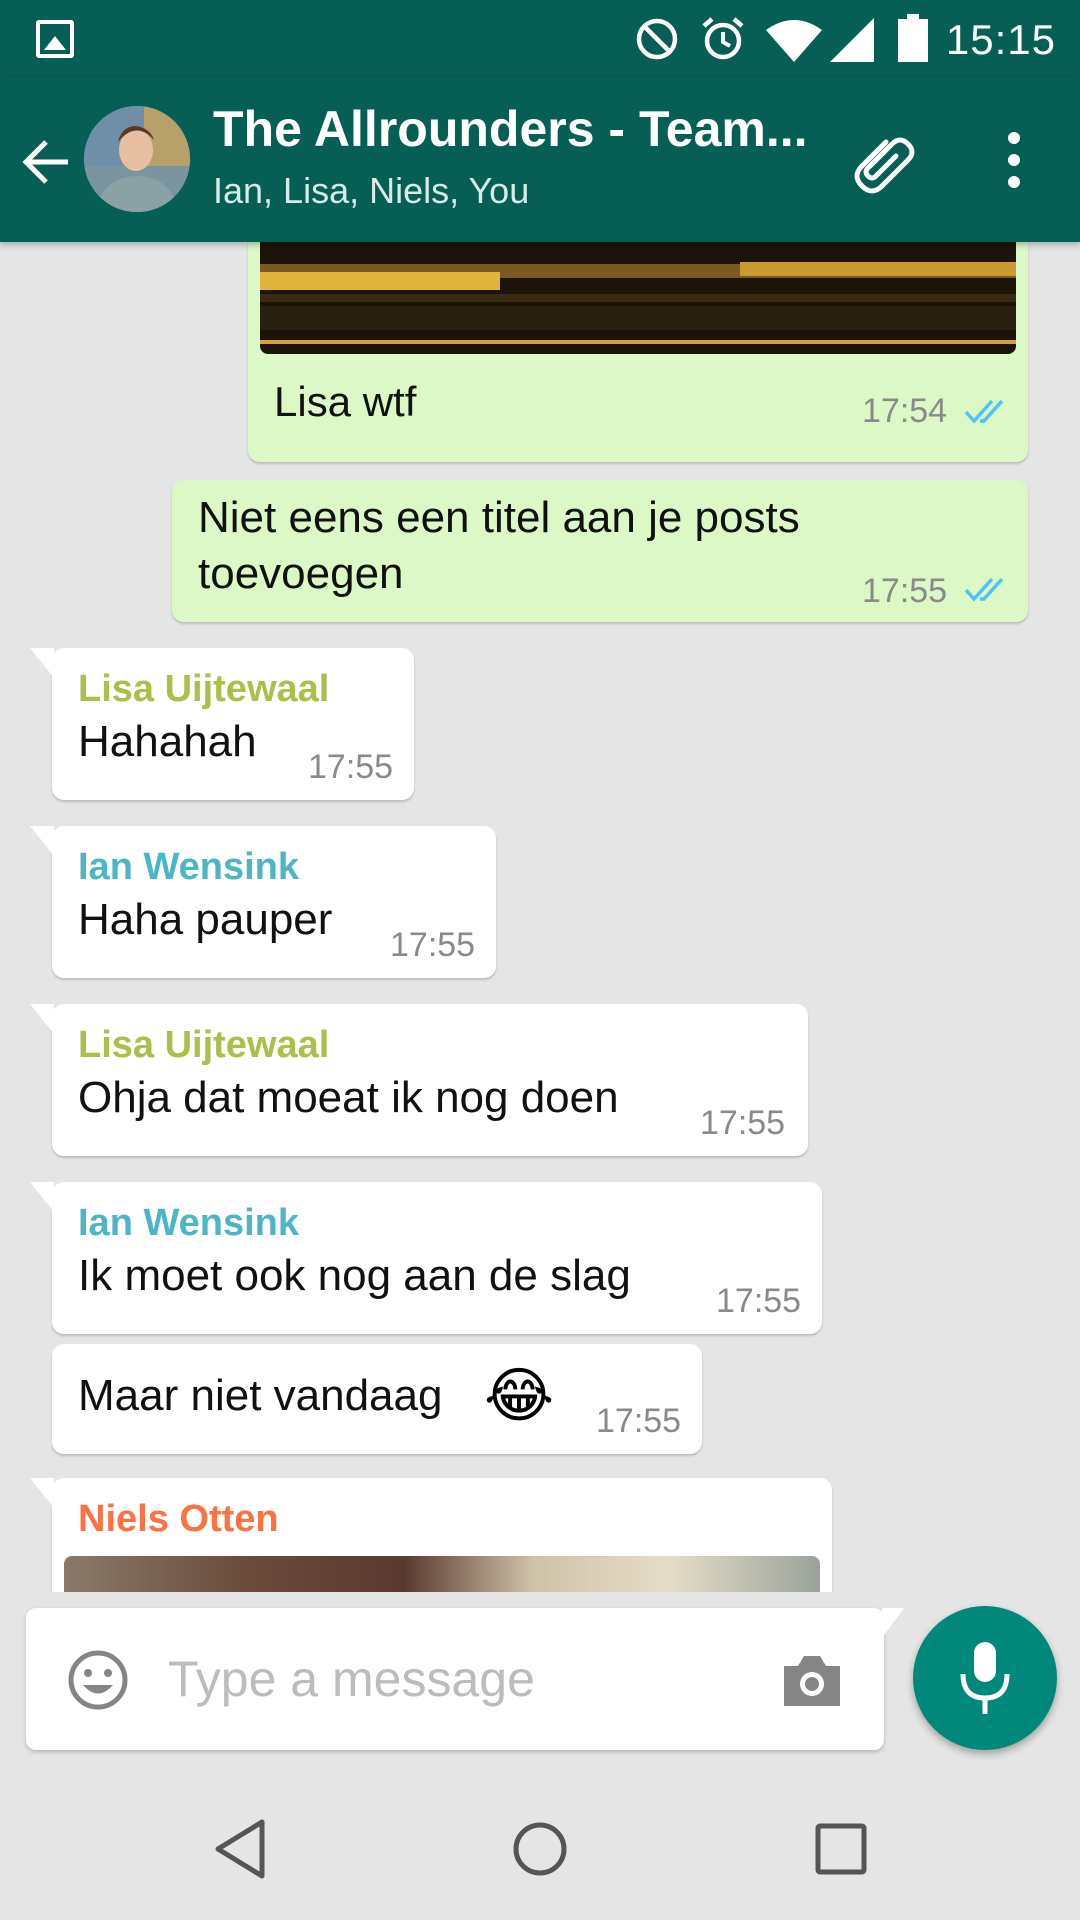 Image resolution: width=1080 pixels, height=1920 pixels. I want to click on nav-home-icon, so click(540, 1849).